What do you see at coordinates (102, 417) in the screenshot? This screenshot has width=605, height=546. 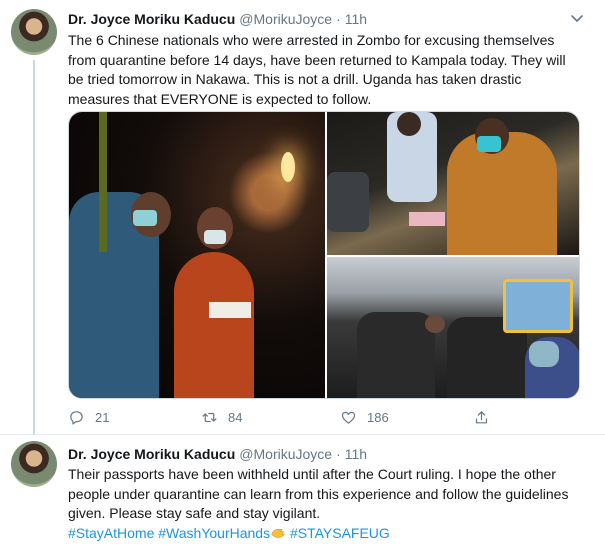 I see `reply-count: 21` at bounding box center [102, 417].